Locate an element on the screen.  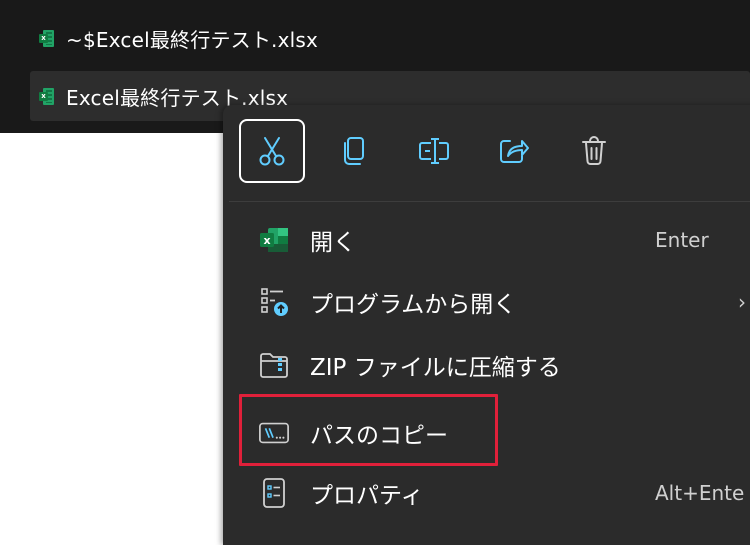
menu-item-open: x 開く Enter is located at coordinates (494, 240).